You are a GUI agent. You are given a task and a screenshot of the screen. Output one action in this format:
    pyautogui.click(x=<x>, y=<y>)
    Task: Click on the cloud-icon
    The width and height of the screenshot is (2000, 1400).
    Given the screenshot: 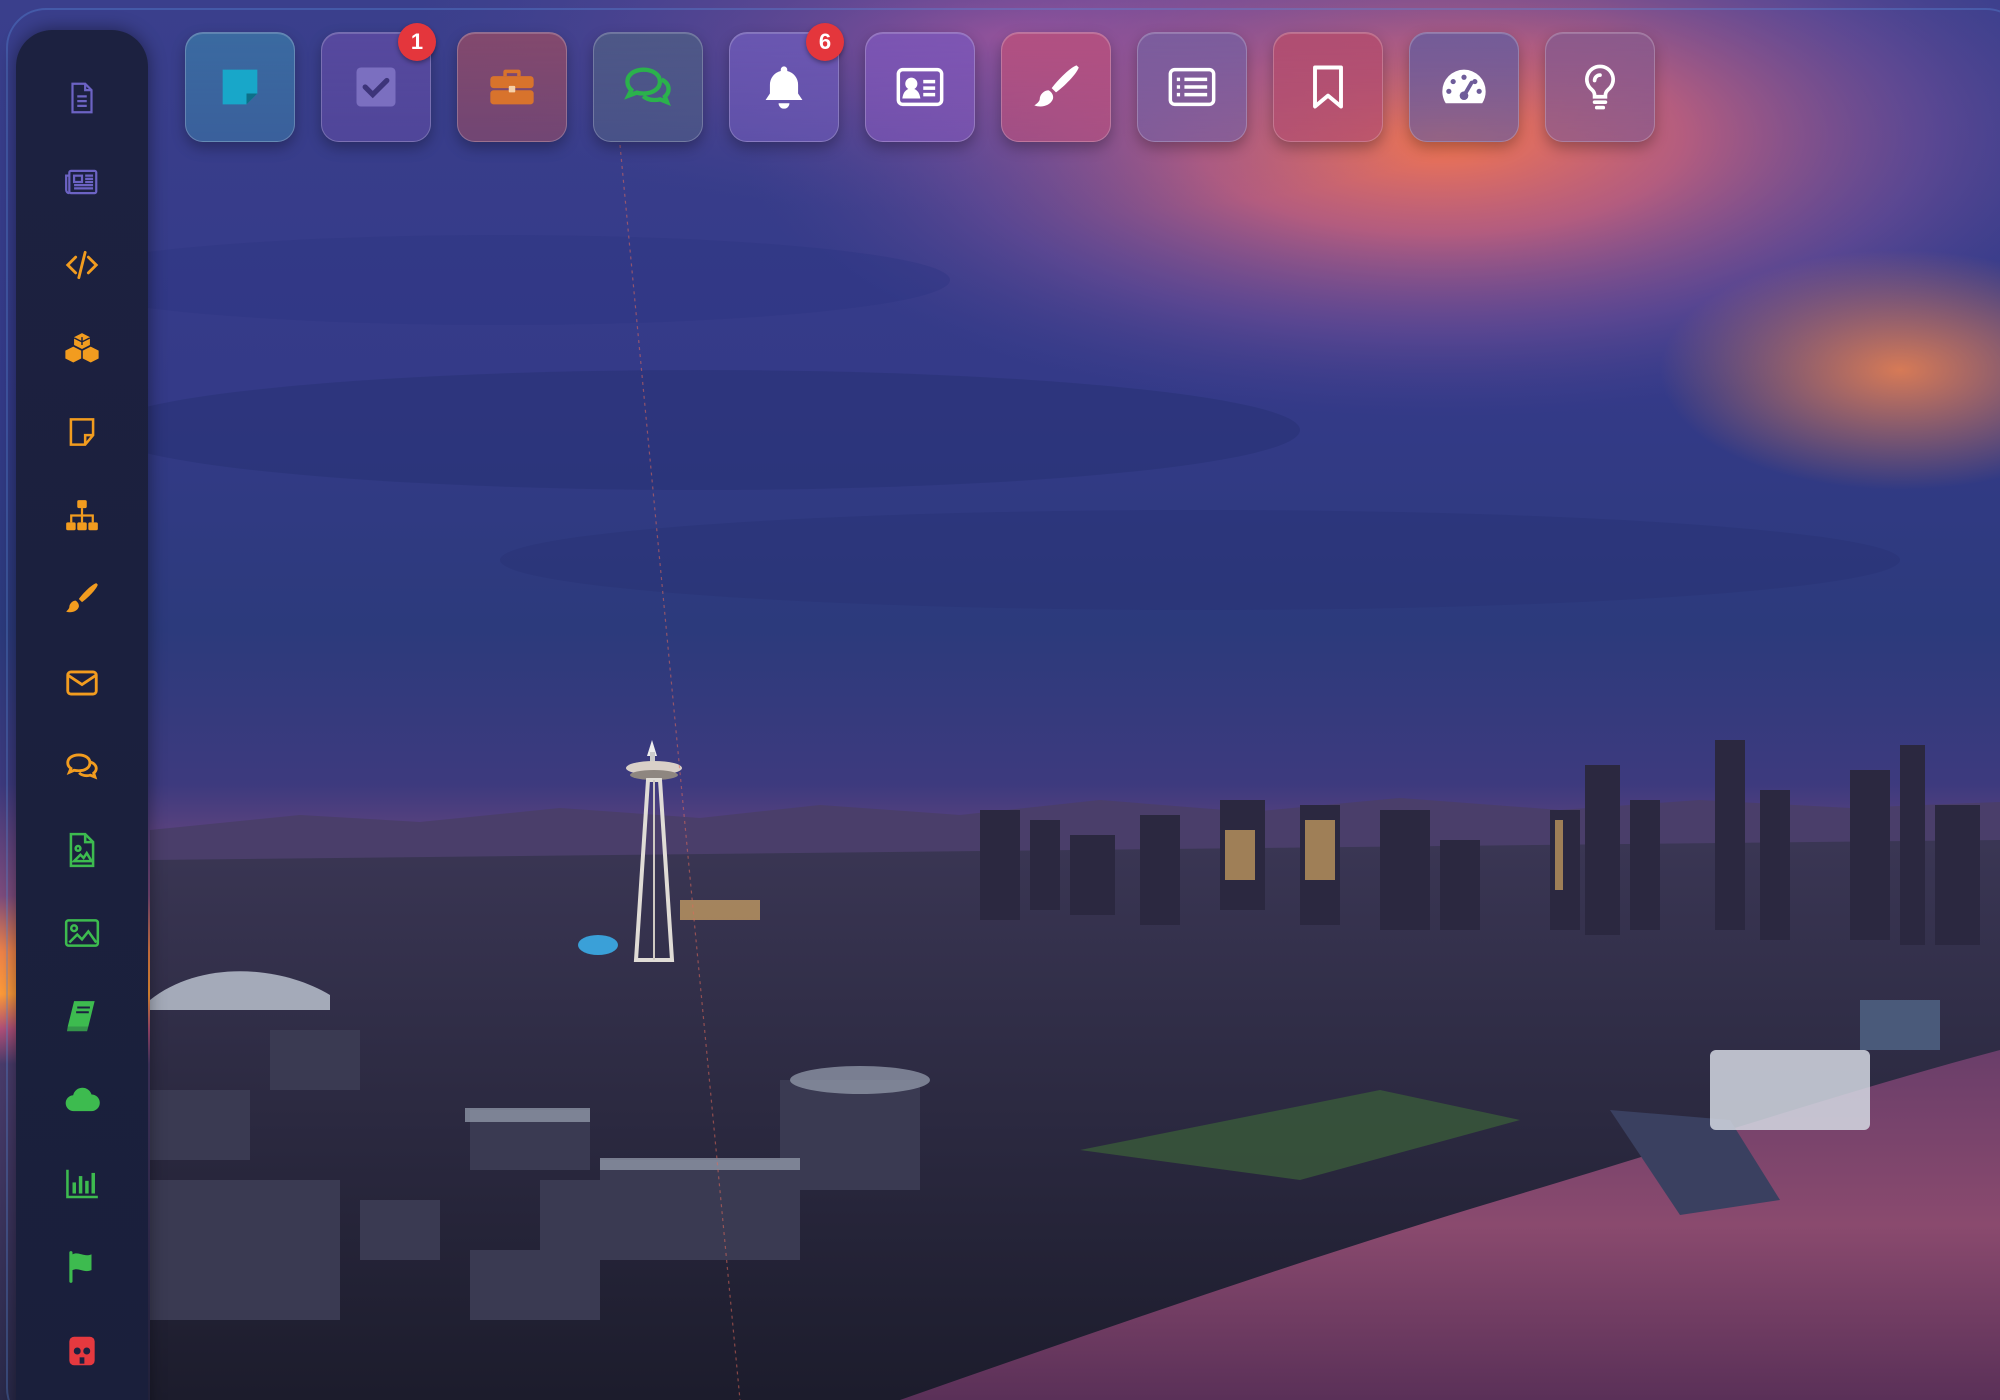 What is the action you would take?
    pyautogui.click(x=82, y=1099)
    